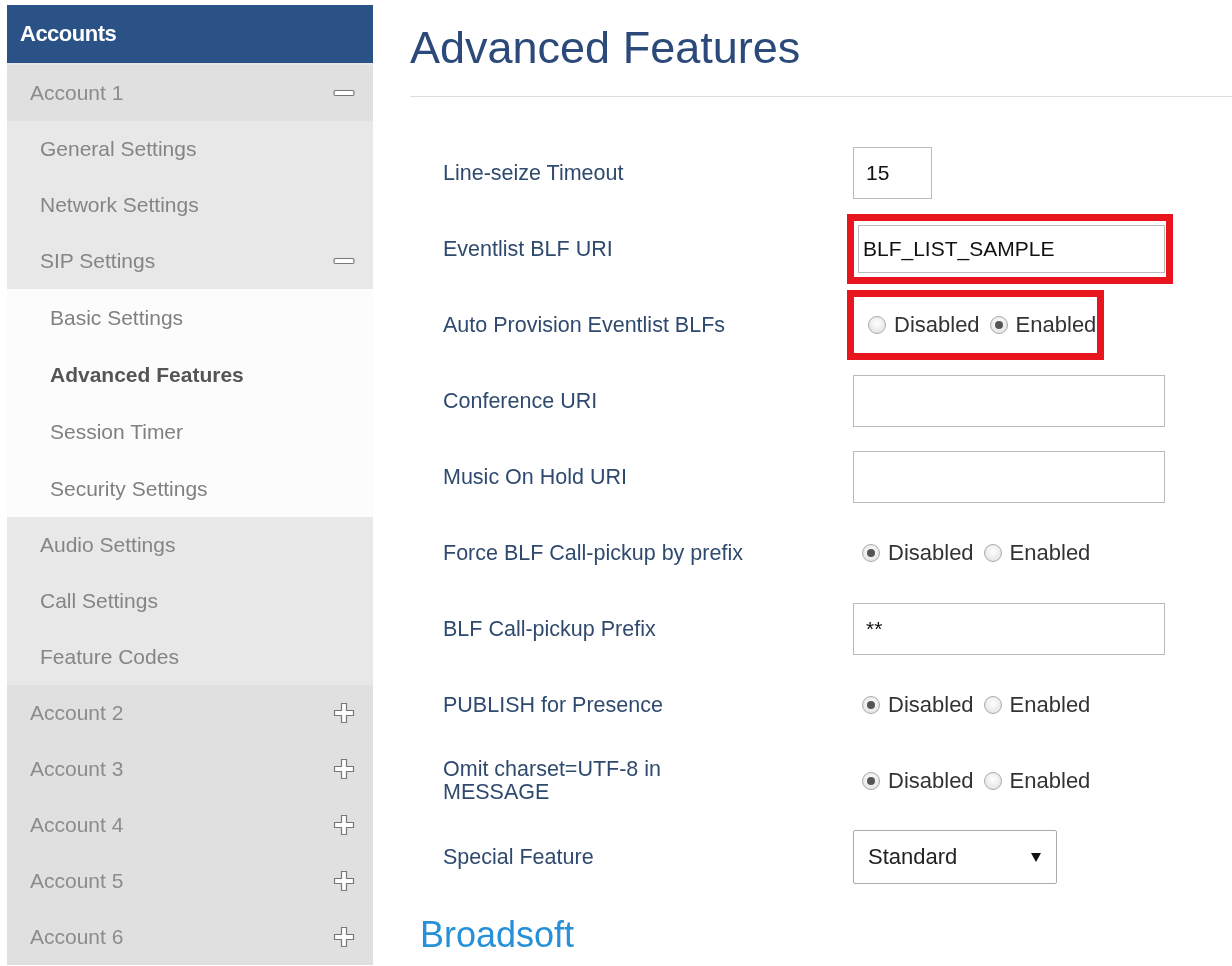  Describe the element at coordinates (534, 173) in the screenshot. I see `field-label: Line-seize Timeout` at that location.